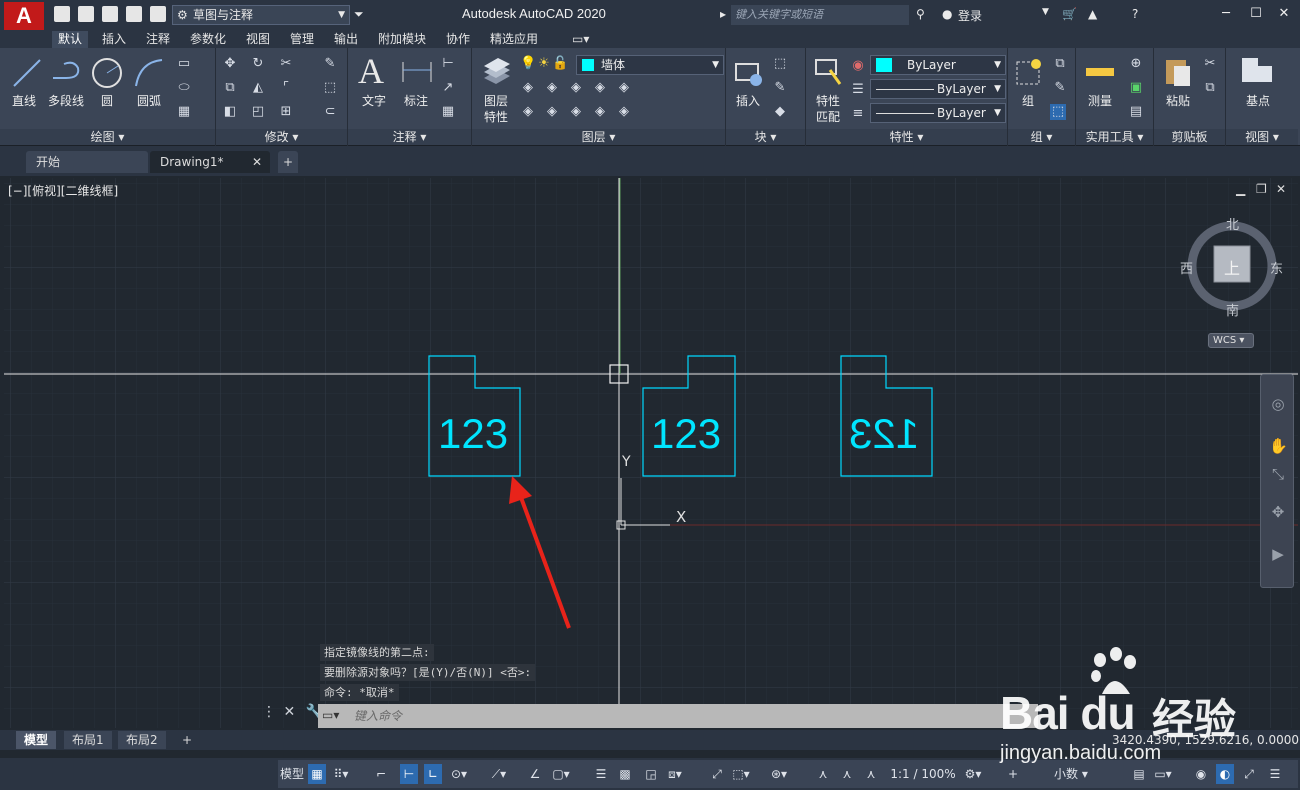 The image size is (1300, 790). I want to click on rotate-icon: ↻, so click(258, 64).